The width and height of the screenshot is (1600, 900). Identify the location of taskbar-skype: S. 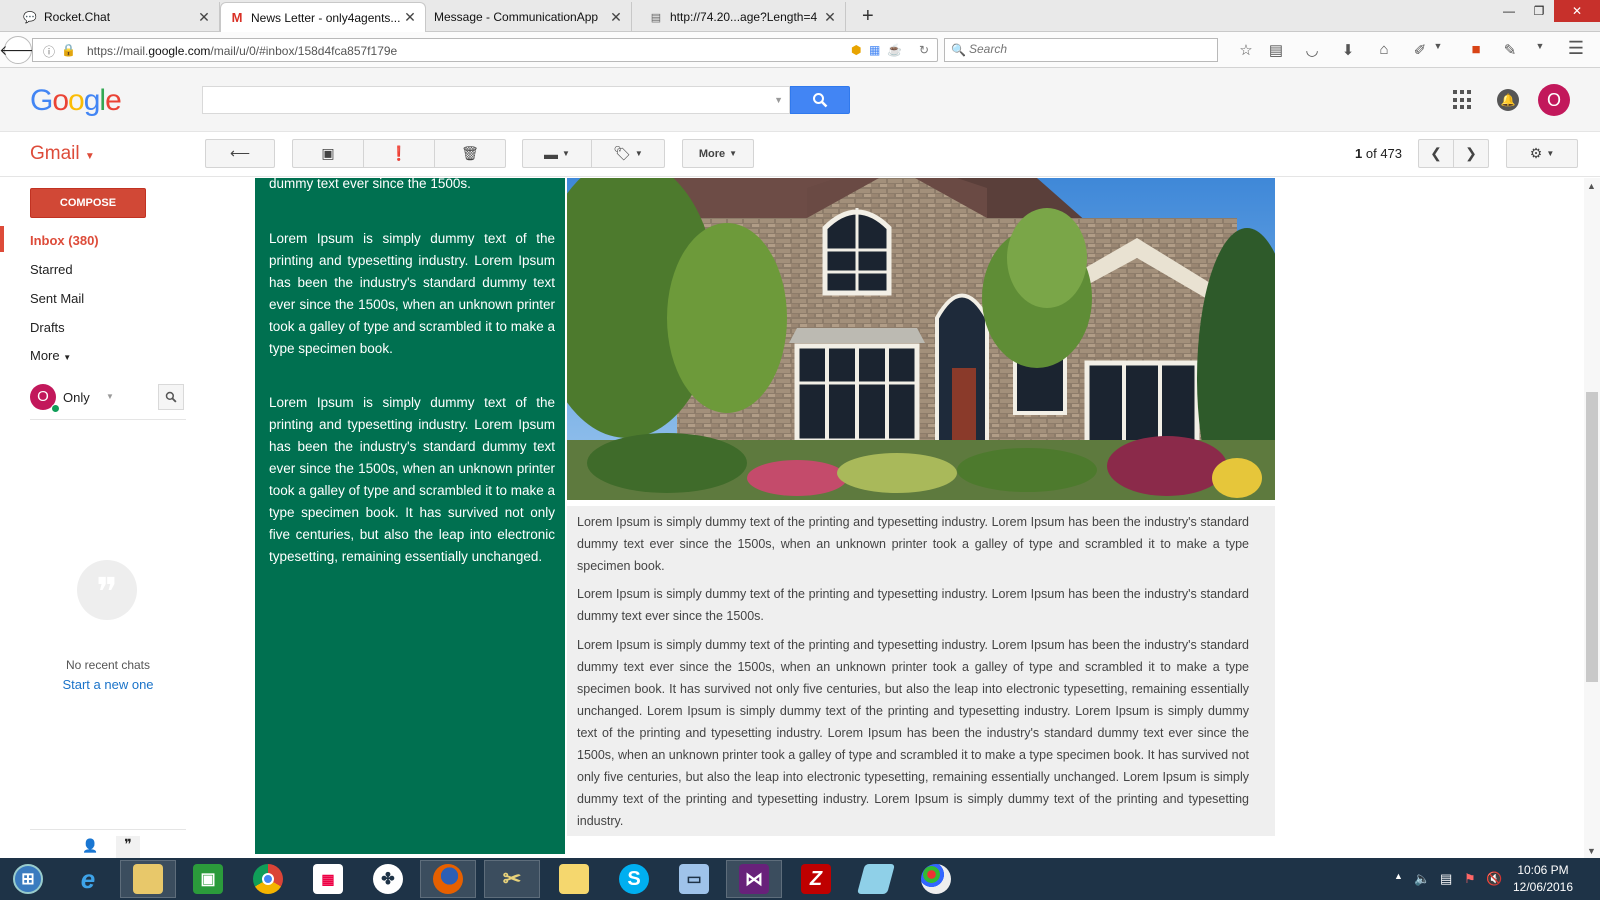
(634, 879).